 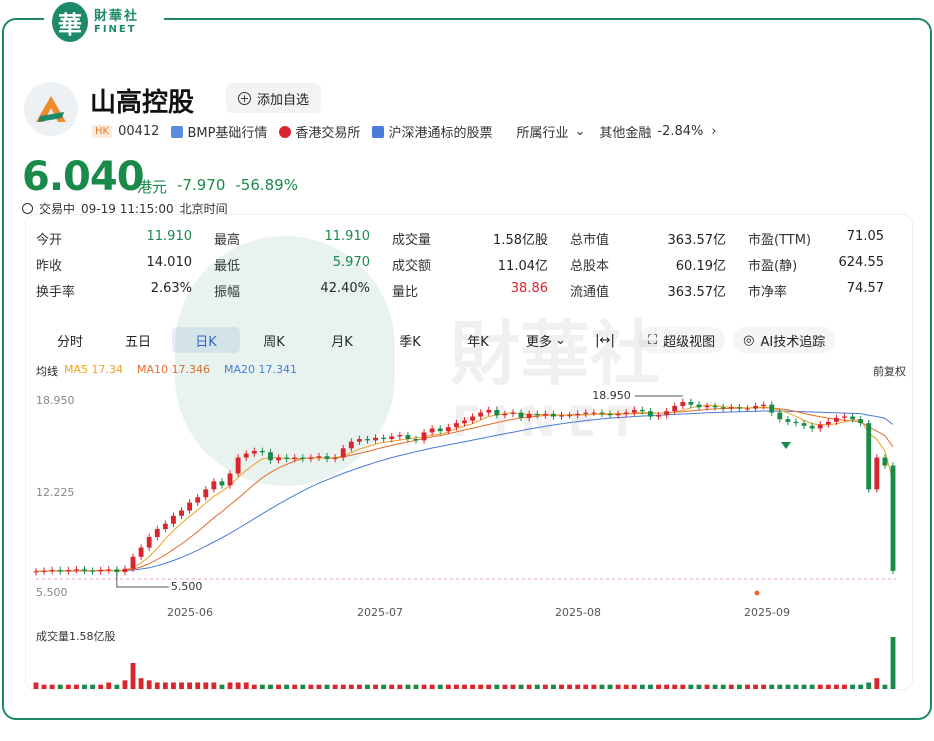 I want to click on x-tick-label: 2025-08, so click(x=578, y=612).